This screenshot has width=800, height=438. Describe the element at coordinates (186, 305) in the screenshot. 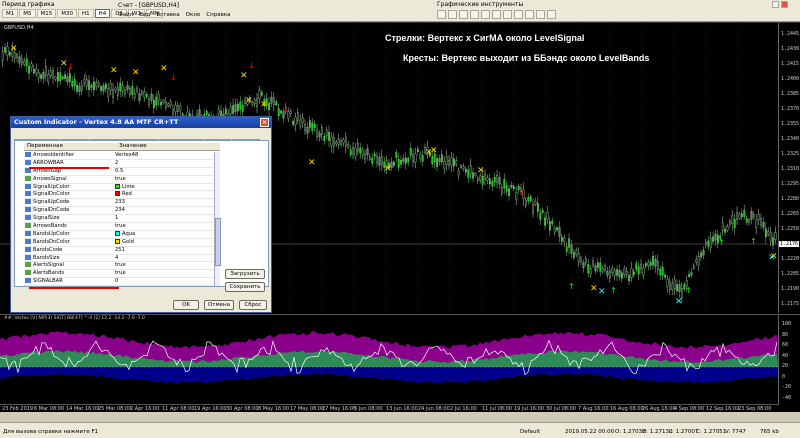

I see `ok-button: OK` at that location.